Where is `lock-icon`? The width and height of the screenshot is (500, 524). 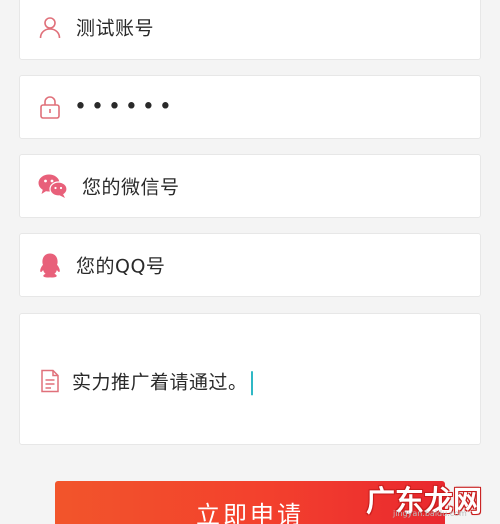 lock-icon is located at coordinates (50, 107).